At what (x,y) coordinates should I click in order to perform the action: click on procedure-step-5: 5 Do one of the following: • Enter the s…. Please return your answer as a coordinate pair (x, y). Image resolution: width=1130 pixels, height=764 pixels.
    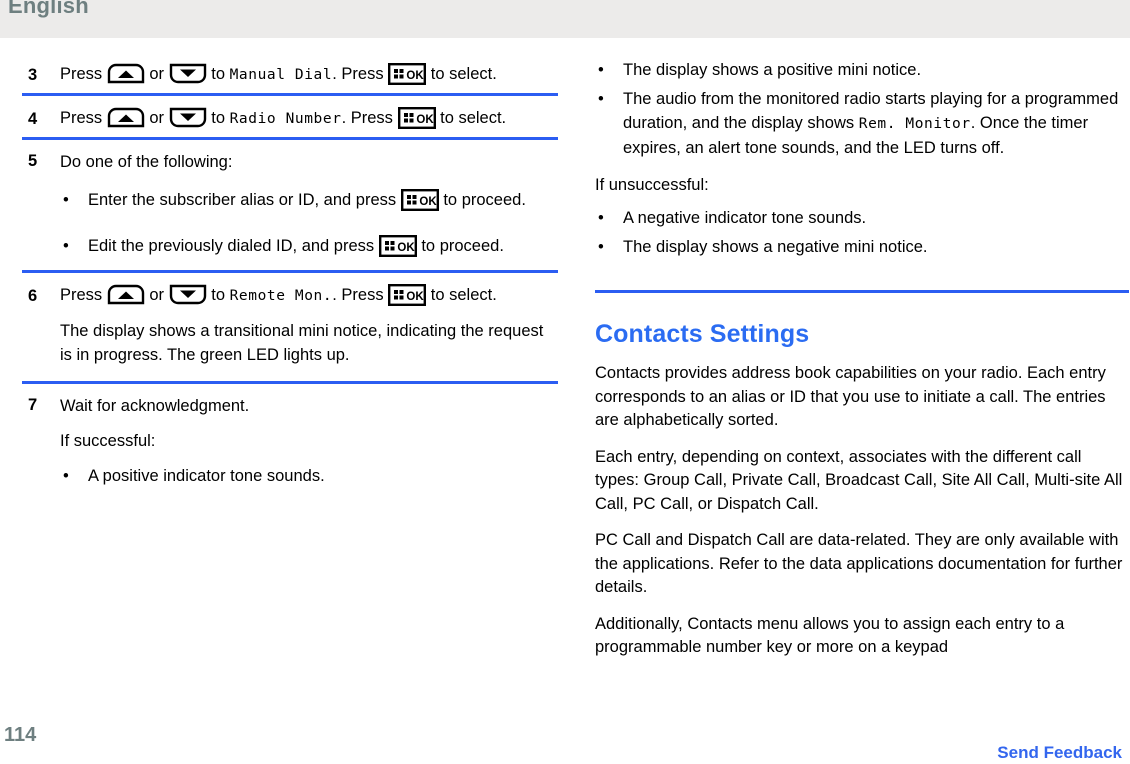
    Looking at the image, I should click on (283, 204).